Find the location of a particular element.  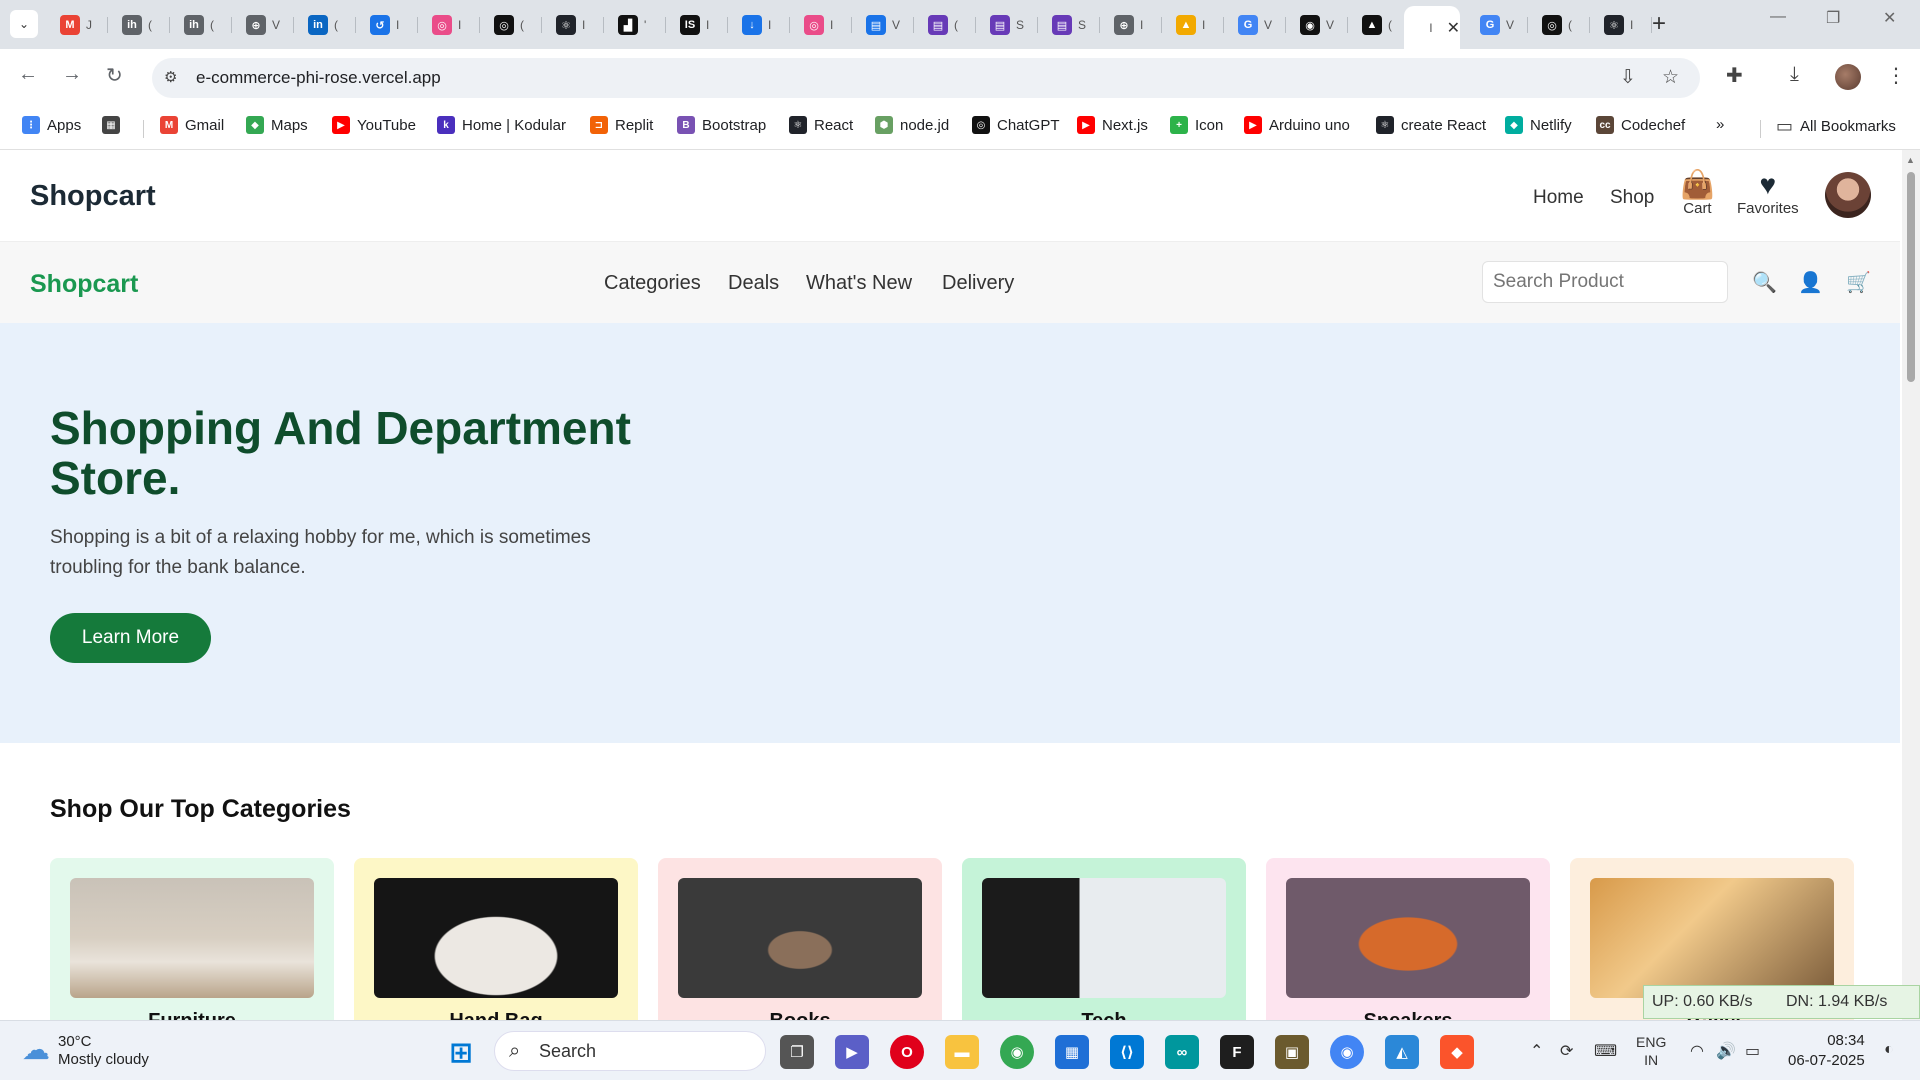

downloads-icon: ⤓ is located at coordinates (1794, 74).